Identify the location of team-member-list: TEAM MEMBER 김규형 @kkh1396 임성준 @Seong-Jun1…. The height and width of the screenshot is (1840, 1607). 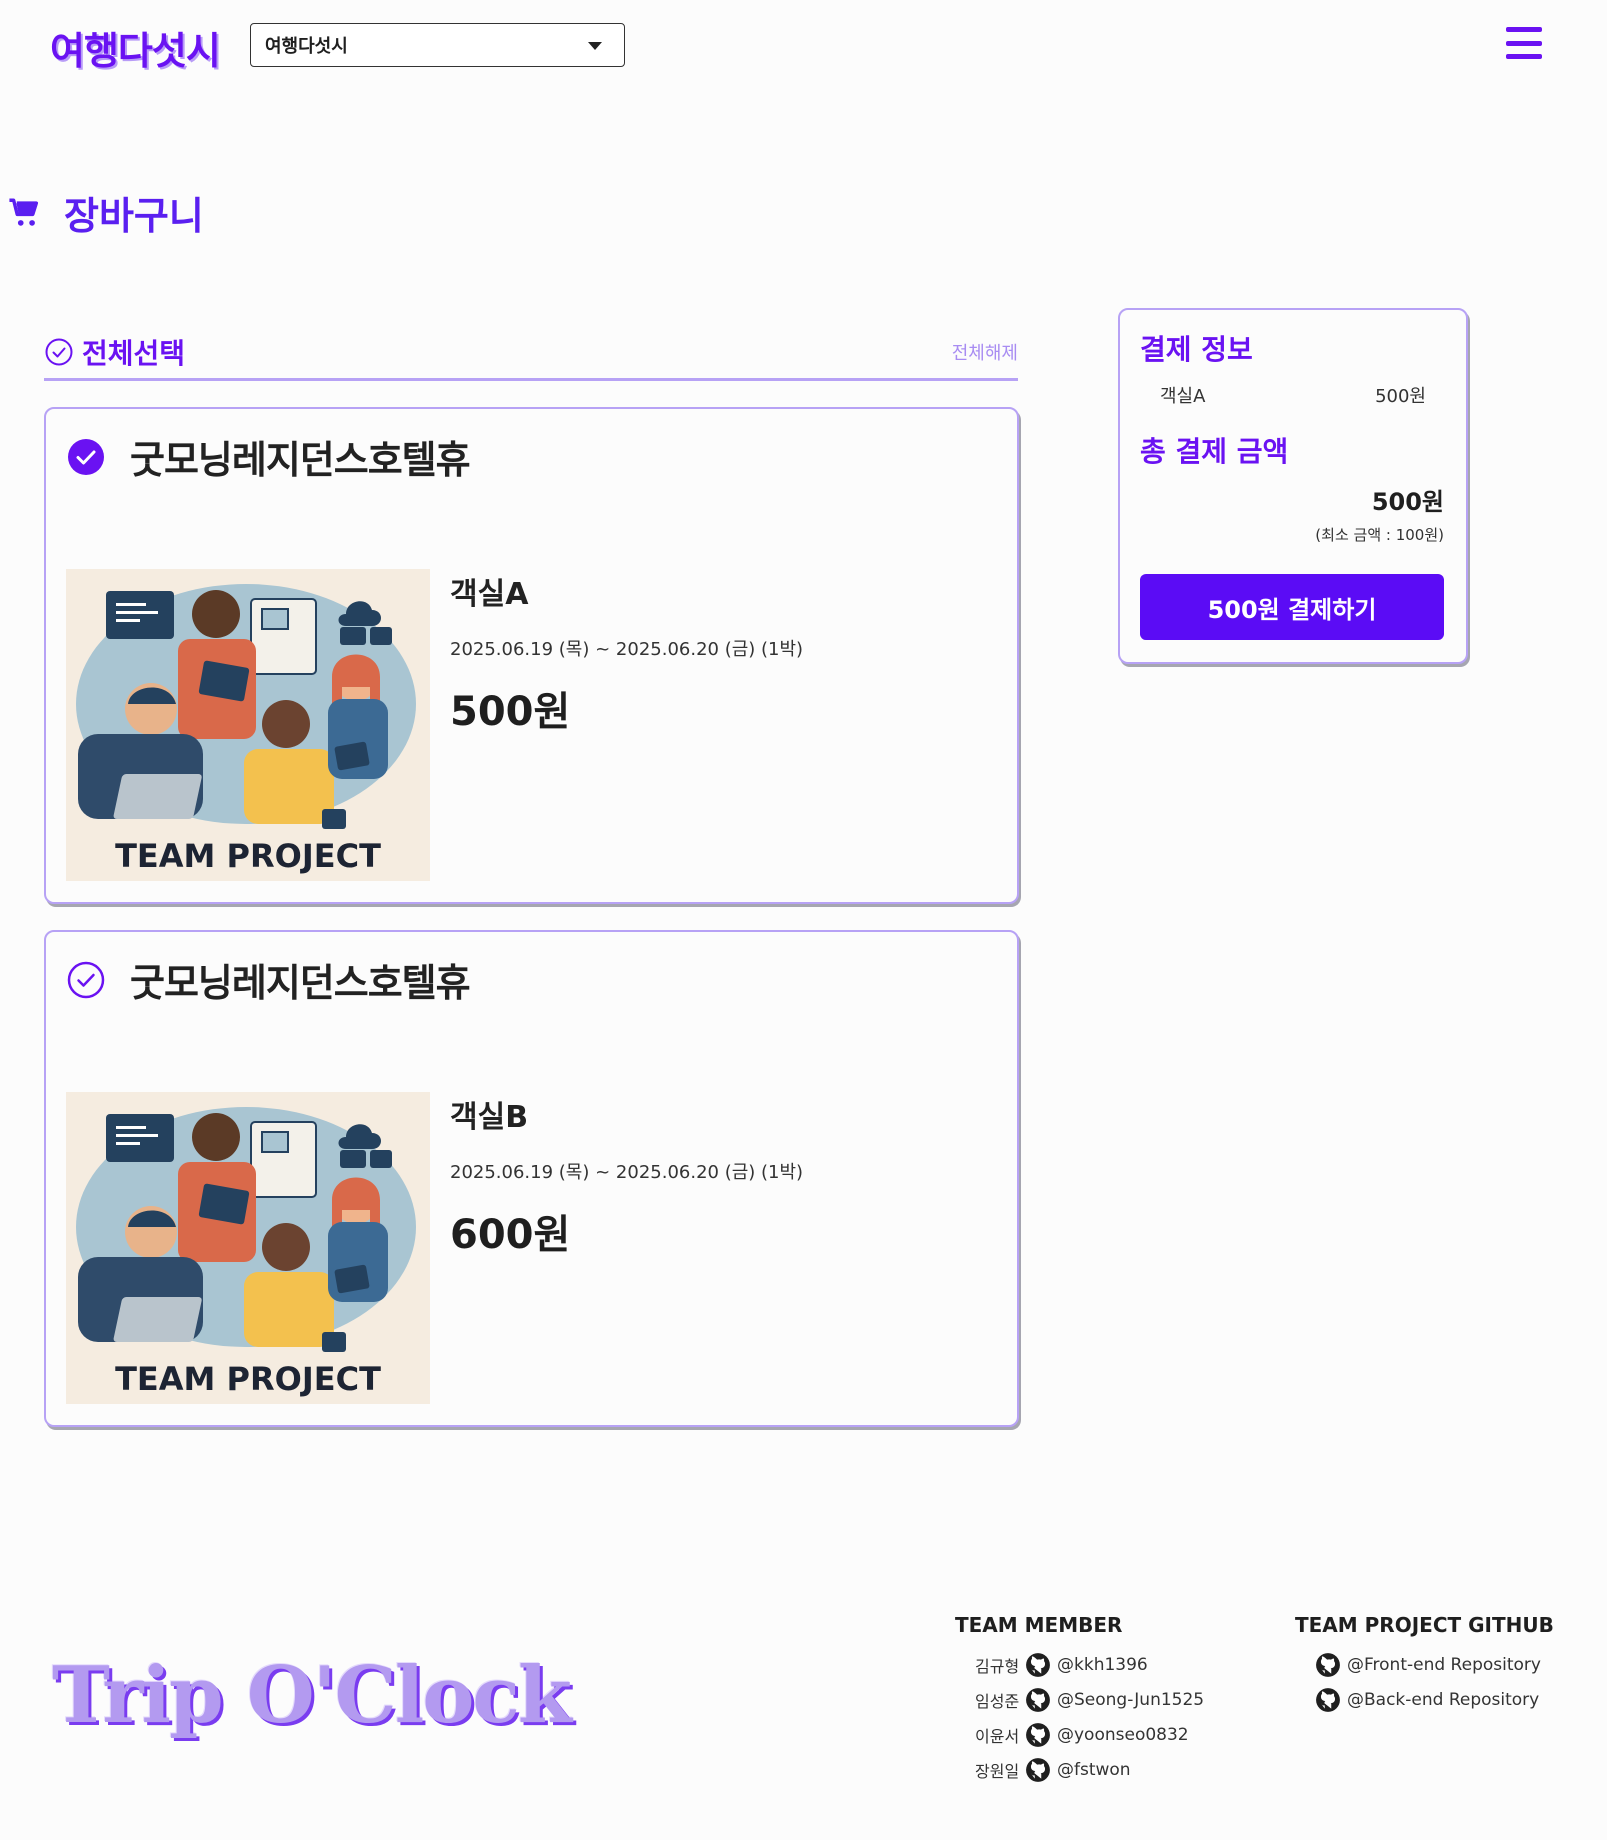
(1079, 1700).